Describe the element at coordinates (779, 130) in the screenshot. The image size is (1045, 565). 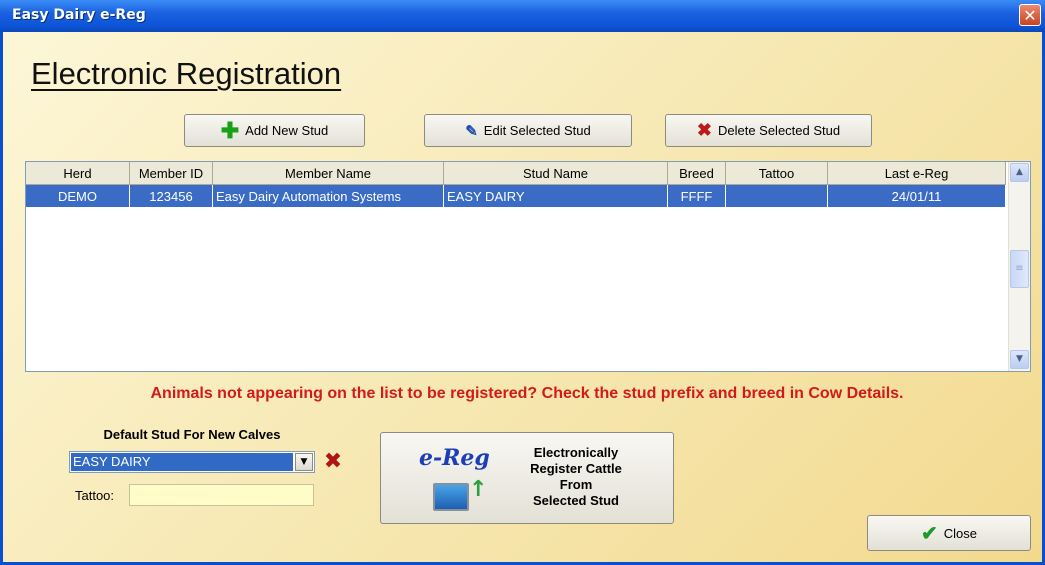
I see `delete-selected-stud-label: Delete Selected Stud` at that location.